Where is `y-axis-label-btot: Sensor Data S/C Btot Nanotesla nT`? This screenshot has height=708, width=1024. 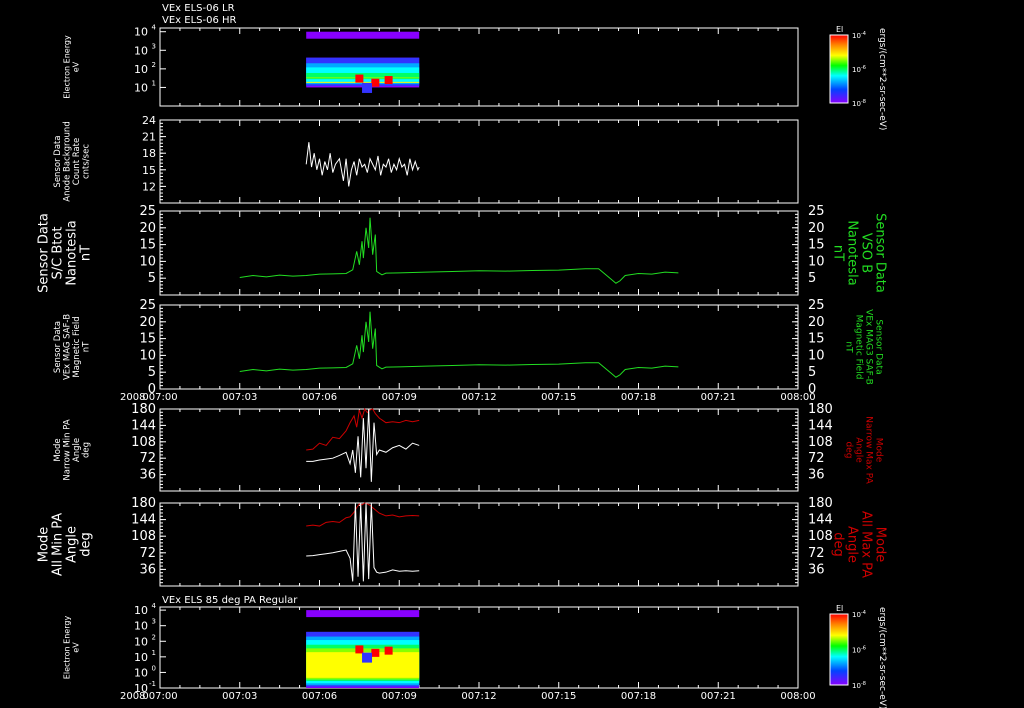 y-axis-label-btot: Sensor Data S/C Btot Nanotesla nT is located at coordinates (65, 253).